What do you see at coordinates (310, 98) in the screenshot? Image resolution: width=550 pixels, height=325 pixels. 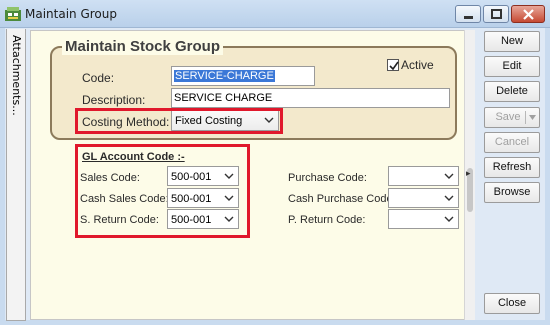 I see `description-input: SERVICE CHARGE` at bounding box center [310, 98].